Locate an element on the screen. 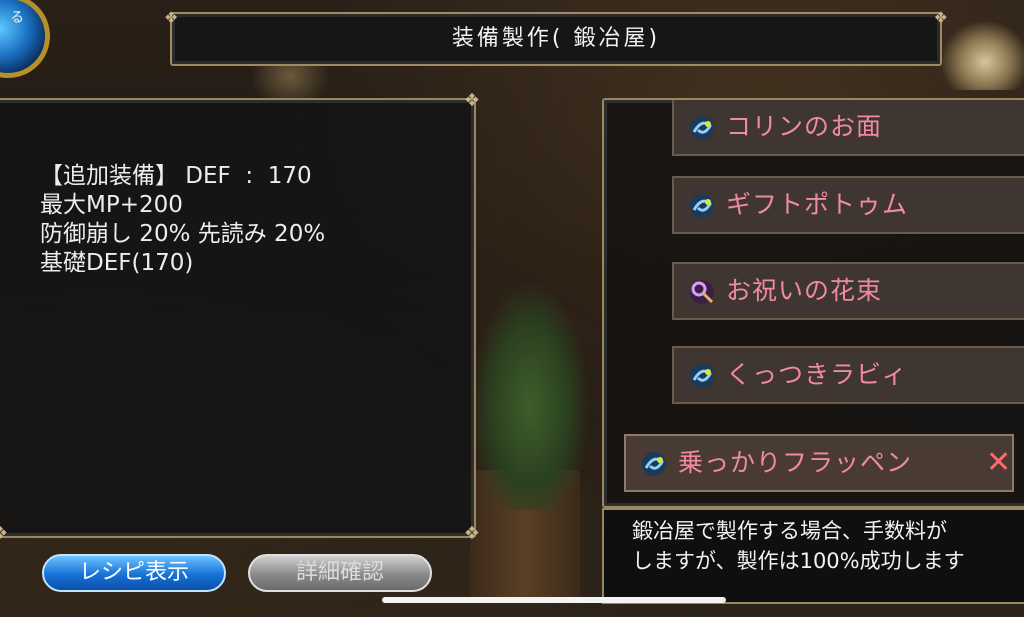  title-bar: 装備製作( 鍛冶屋) ❖ ❖ is located at coordinates (556, 37).